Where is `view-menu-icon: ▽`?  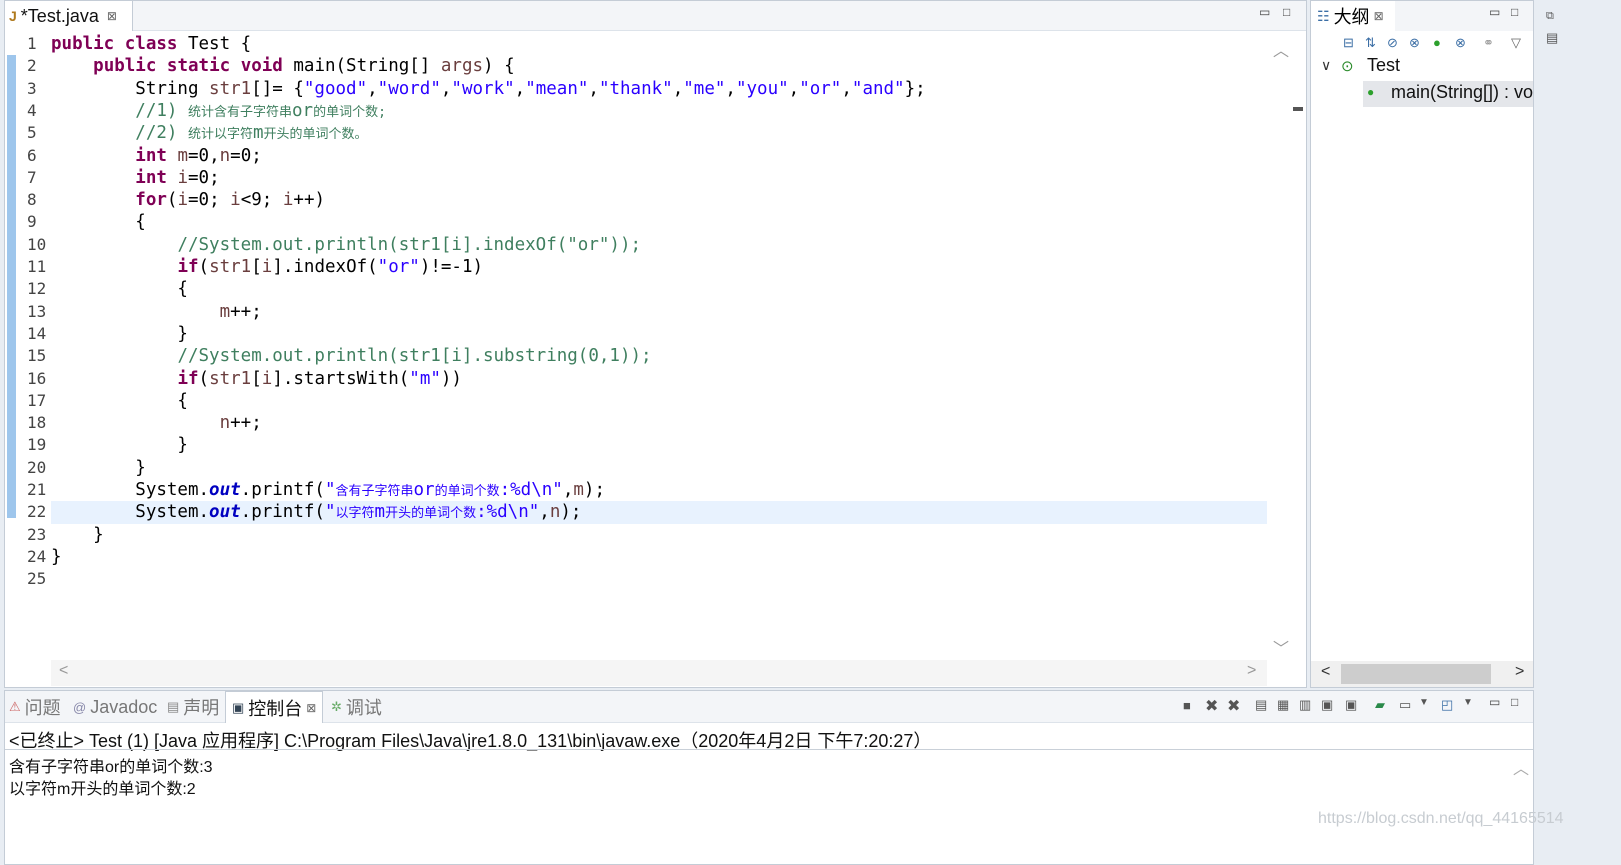 view-menu-icon: ▽ is located at coordinates (1516, 43).